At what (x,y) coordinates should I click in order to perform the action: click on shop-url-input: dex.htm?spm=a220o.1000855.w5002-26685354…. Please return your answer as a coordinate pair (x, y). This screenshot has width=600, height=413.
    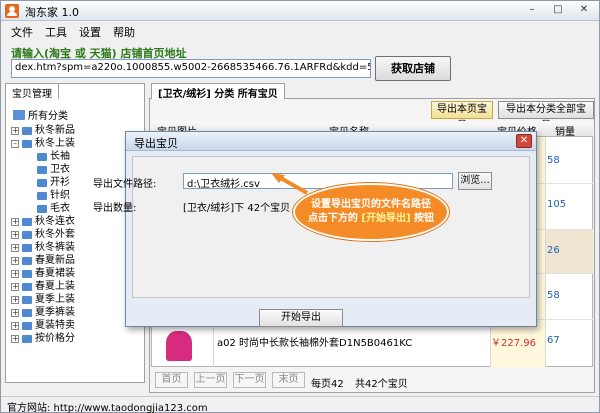
    Looking at the image, I should click on (191, 68).